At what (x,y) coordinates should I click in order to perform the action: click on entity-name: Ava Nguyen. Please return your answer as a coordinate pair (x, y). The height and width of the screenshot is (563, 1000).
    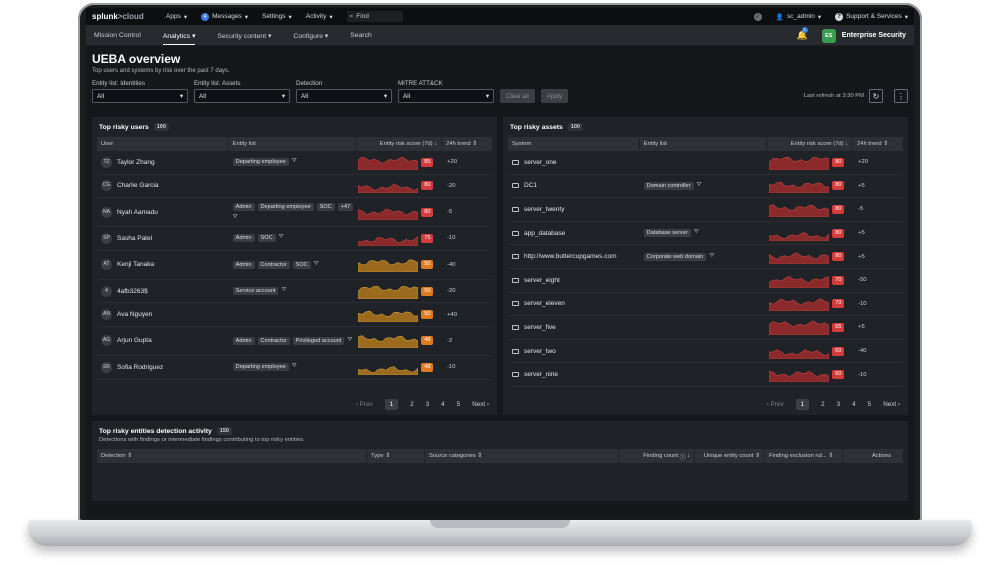
    Looking at the image, I should click on (134, 314).